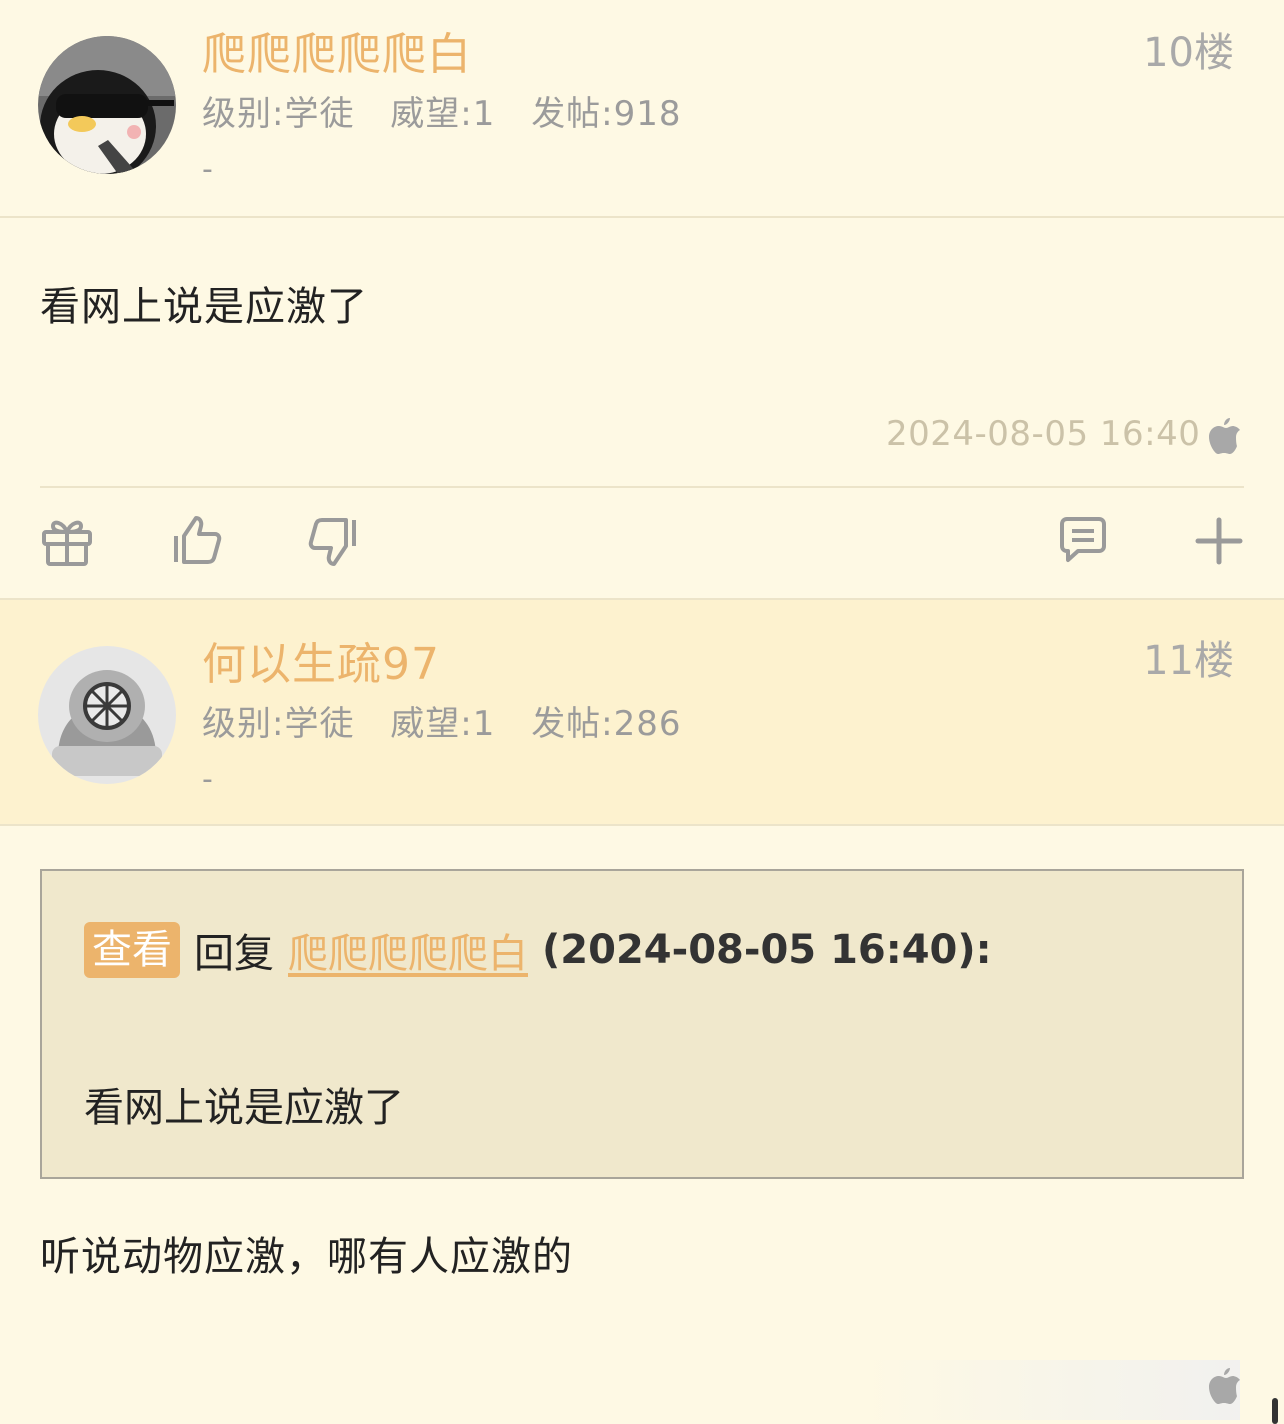 The width and height of the screenshot is (1284, 1424). What do you see at coordinates (1275, 1411) in the screenshot?
I see `scrollbar` at bounding box center [1275, 1411].